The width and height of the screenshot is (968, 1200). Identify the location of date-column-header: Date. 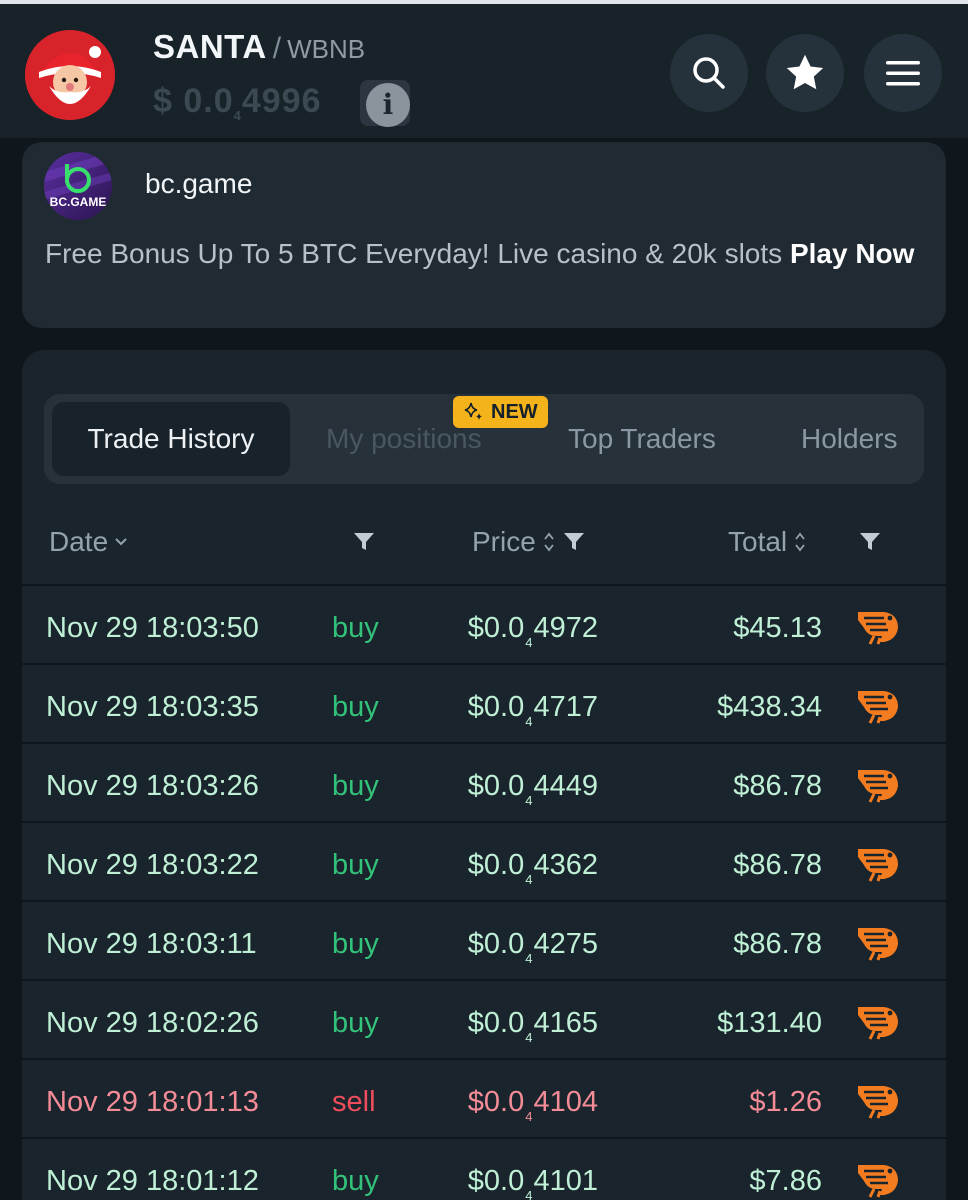
(88, 542).